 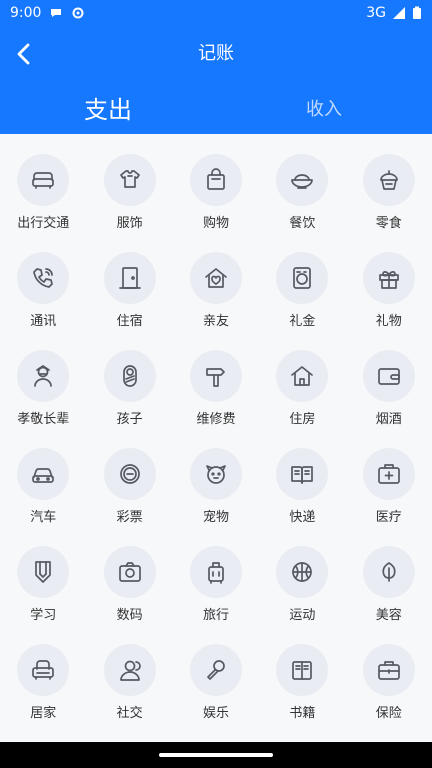 I want to click on category-label: 数码, so click(x=129, y=615).